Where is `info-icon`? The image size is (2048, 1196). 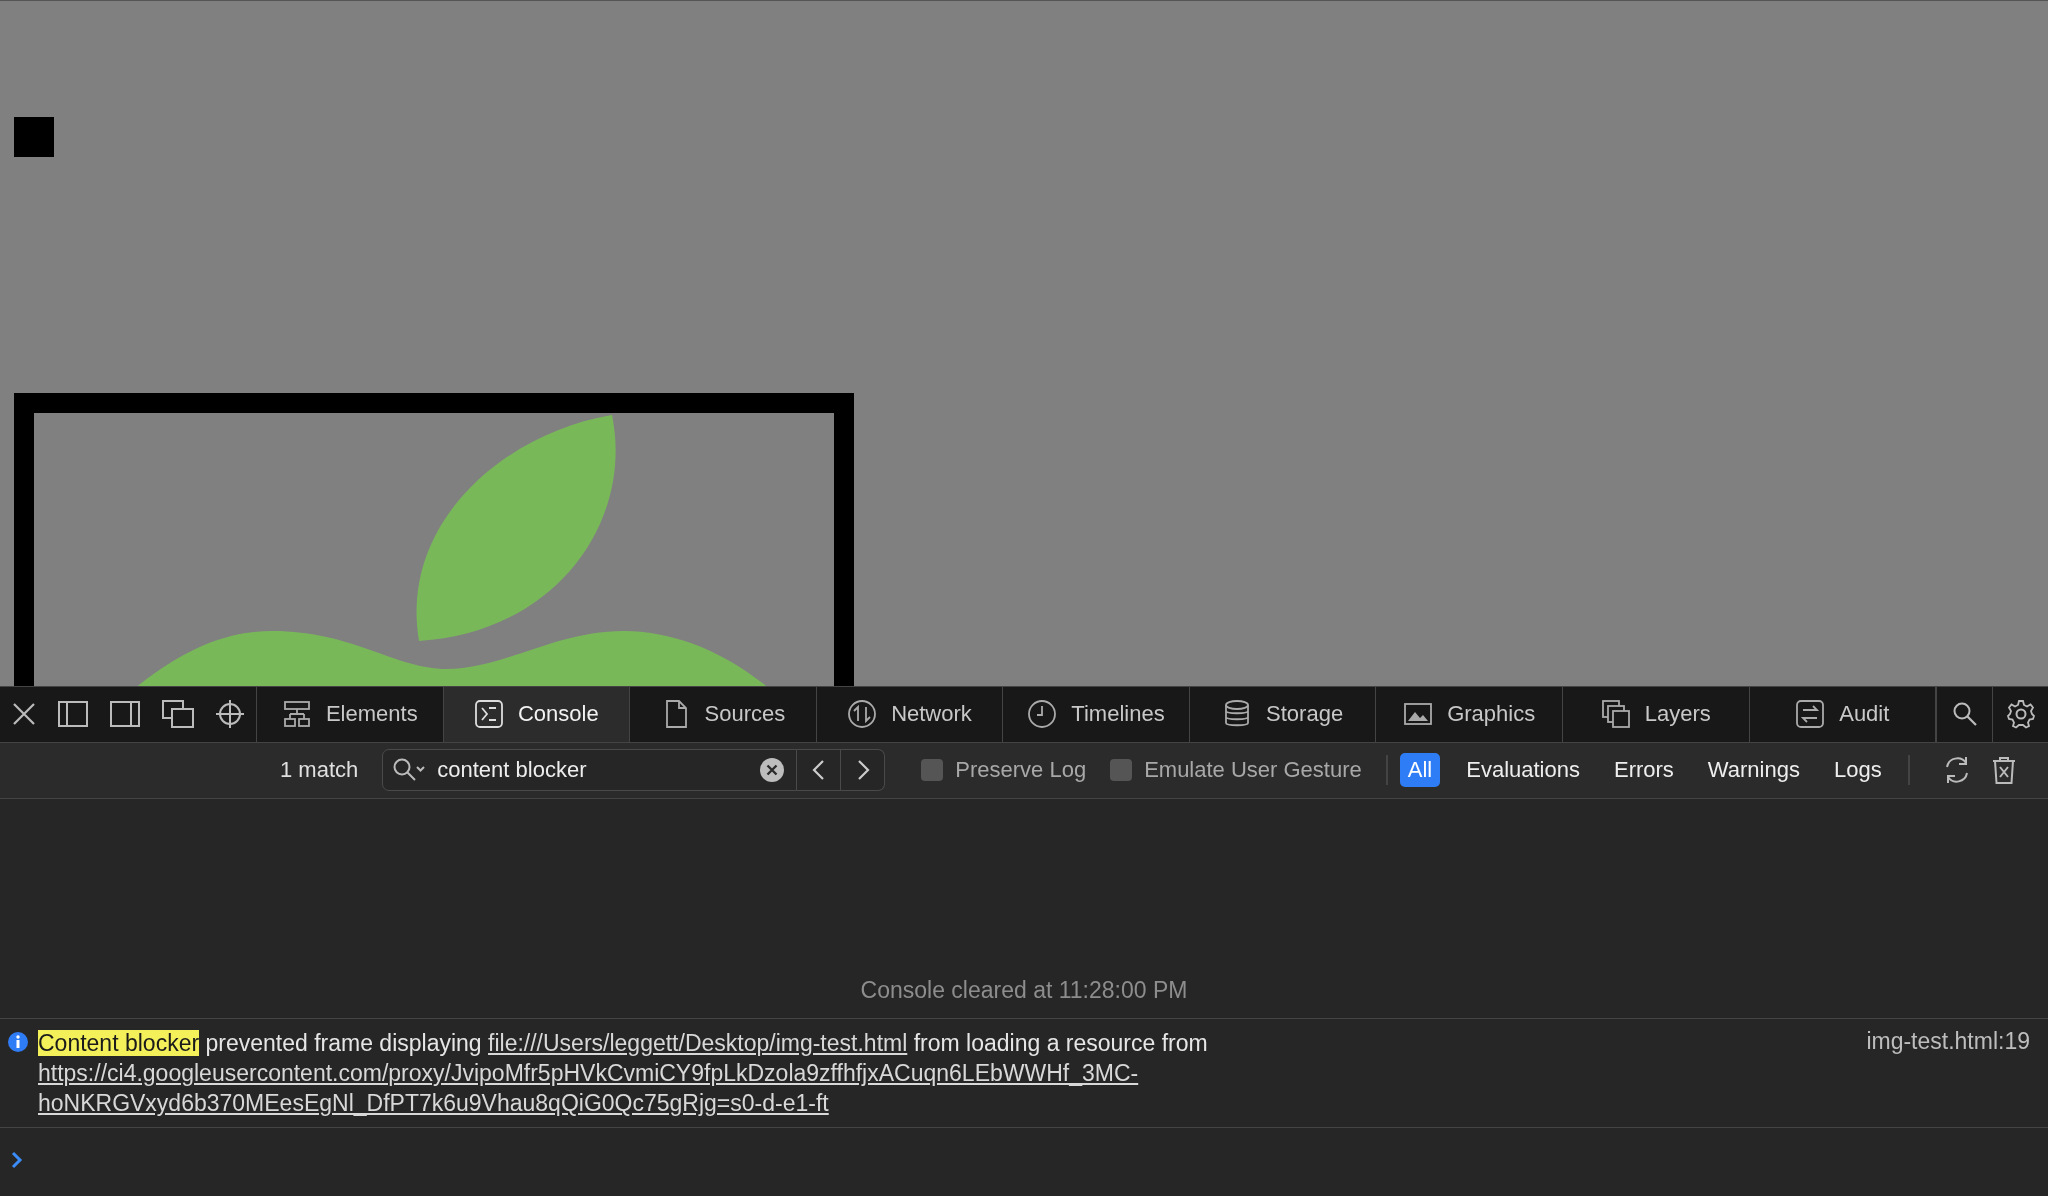
info-icon is located at coordinates (18, 1042).